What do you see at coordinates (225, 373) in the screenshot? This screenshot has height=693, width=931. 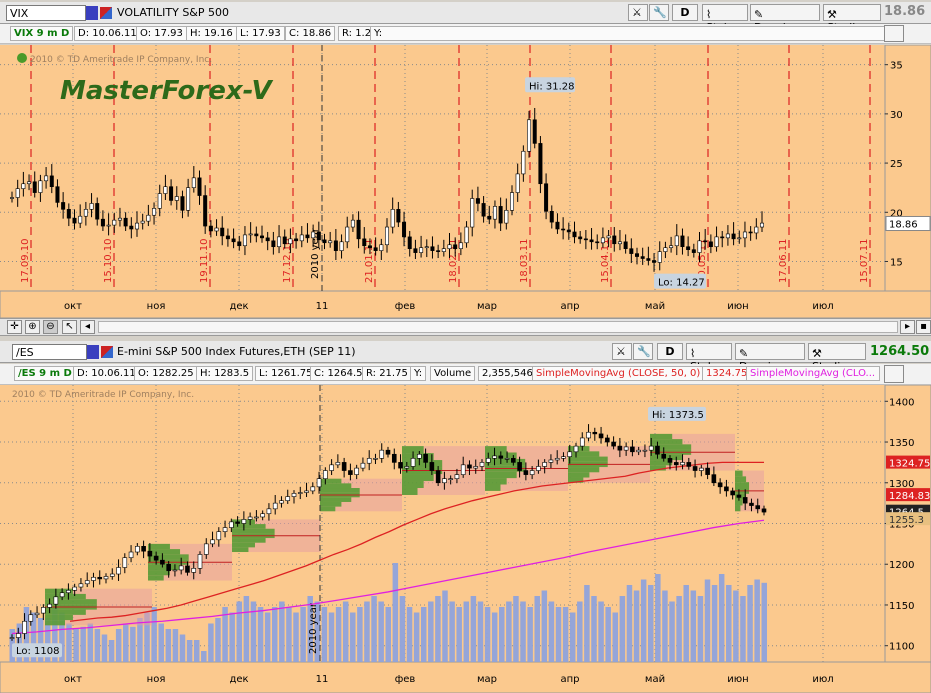 I see `es-high: H: 1283.5` at bounding box center [225, 373].